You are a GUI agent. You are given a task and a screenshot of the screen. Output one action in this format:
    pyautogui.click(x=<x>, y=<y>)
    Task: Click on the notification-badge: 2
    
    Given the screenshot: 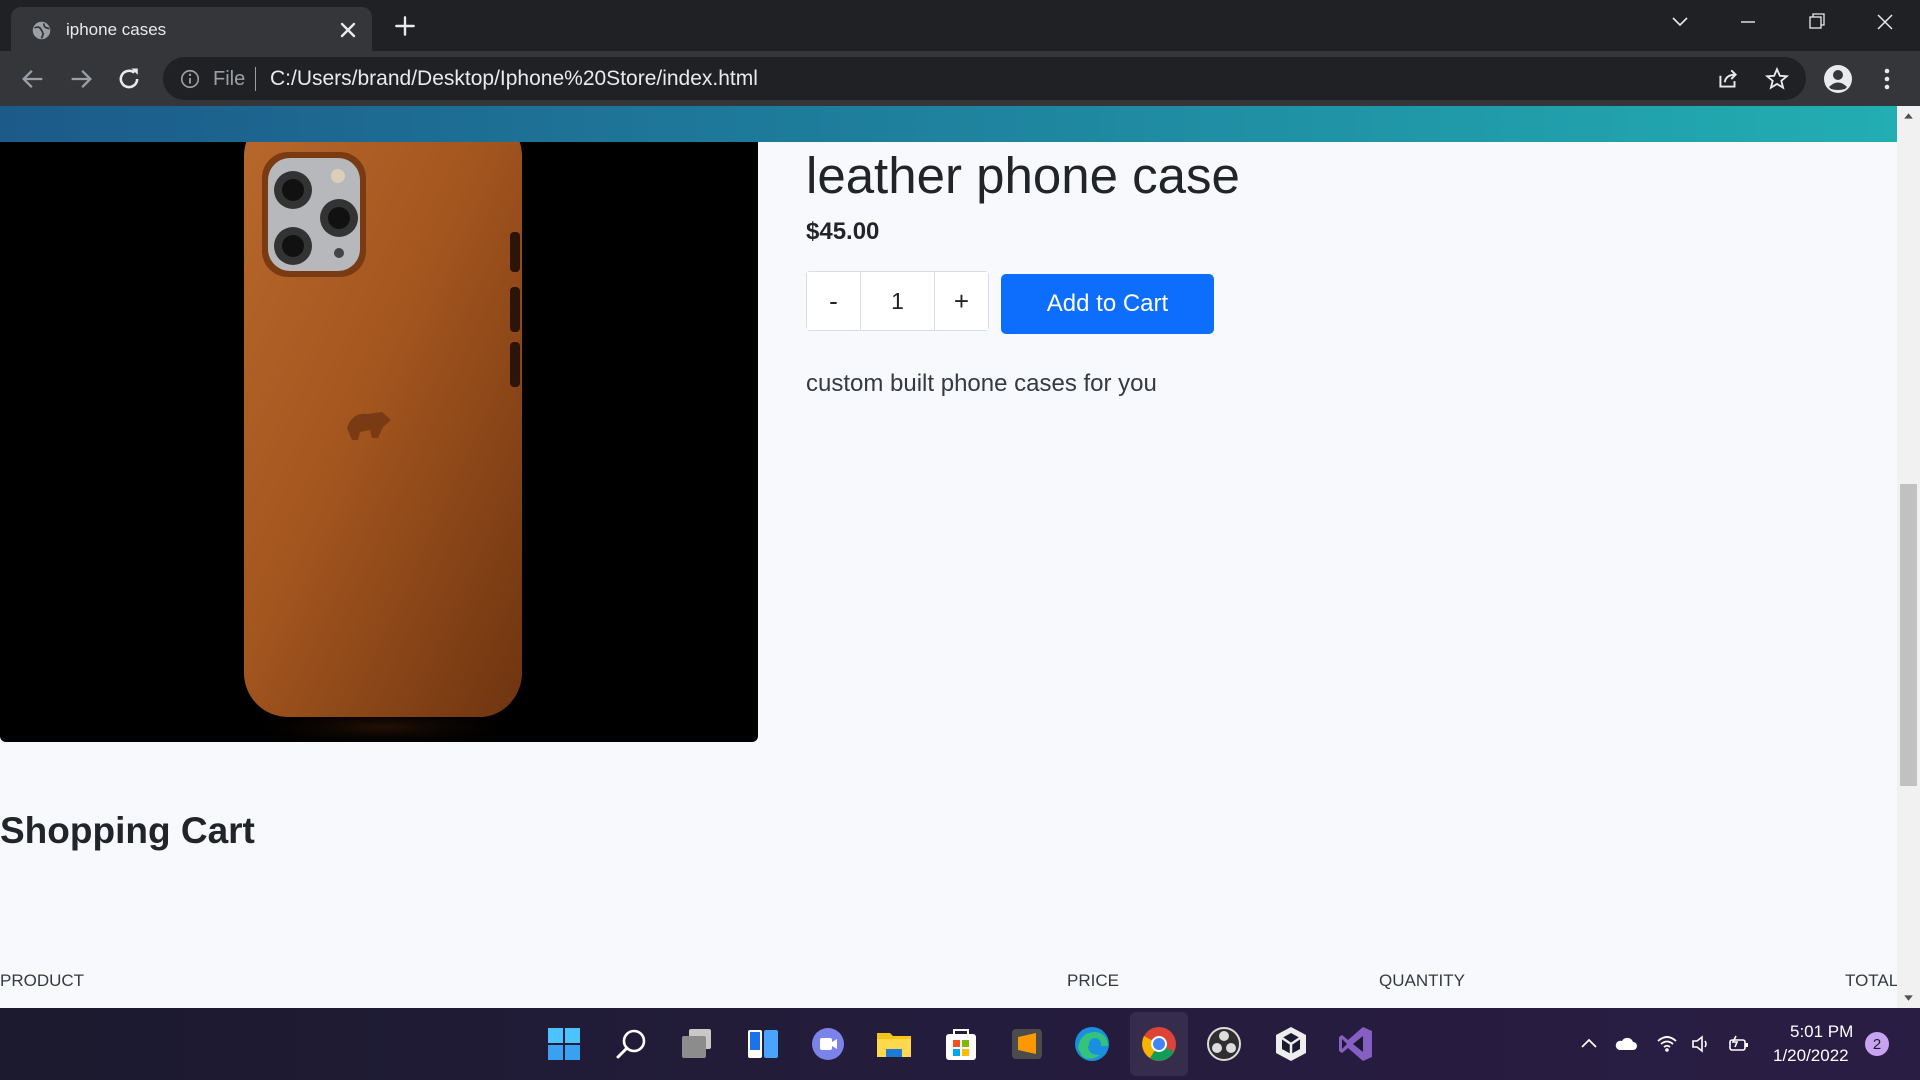 What is the action you would take?
    pyautogui.click(x=1877, y=1044)
    